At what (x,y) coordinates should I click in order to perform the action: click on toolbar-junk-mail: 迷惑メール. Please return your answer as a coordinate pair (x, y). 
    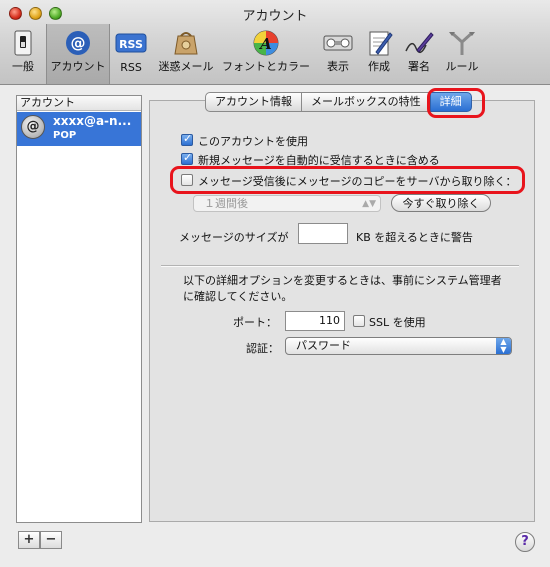
    Looking at the image, I should click on (186, 54).